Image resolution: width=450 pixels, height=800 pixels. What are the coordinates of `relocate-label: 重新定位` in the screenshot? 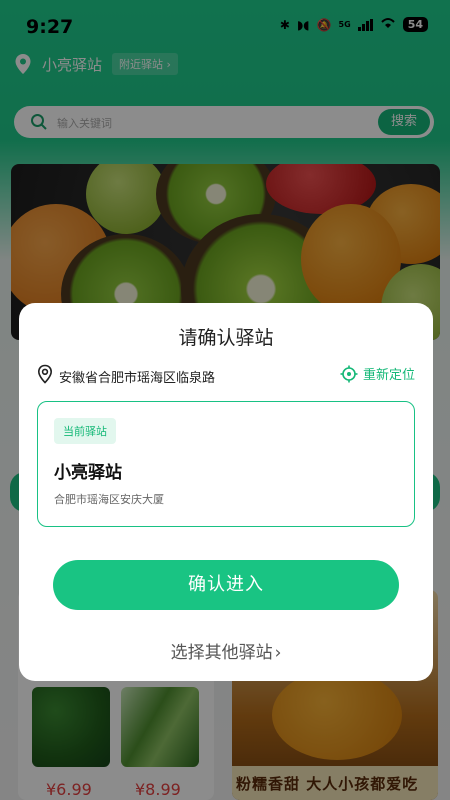 It's located at (388, 375).